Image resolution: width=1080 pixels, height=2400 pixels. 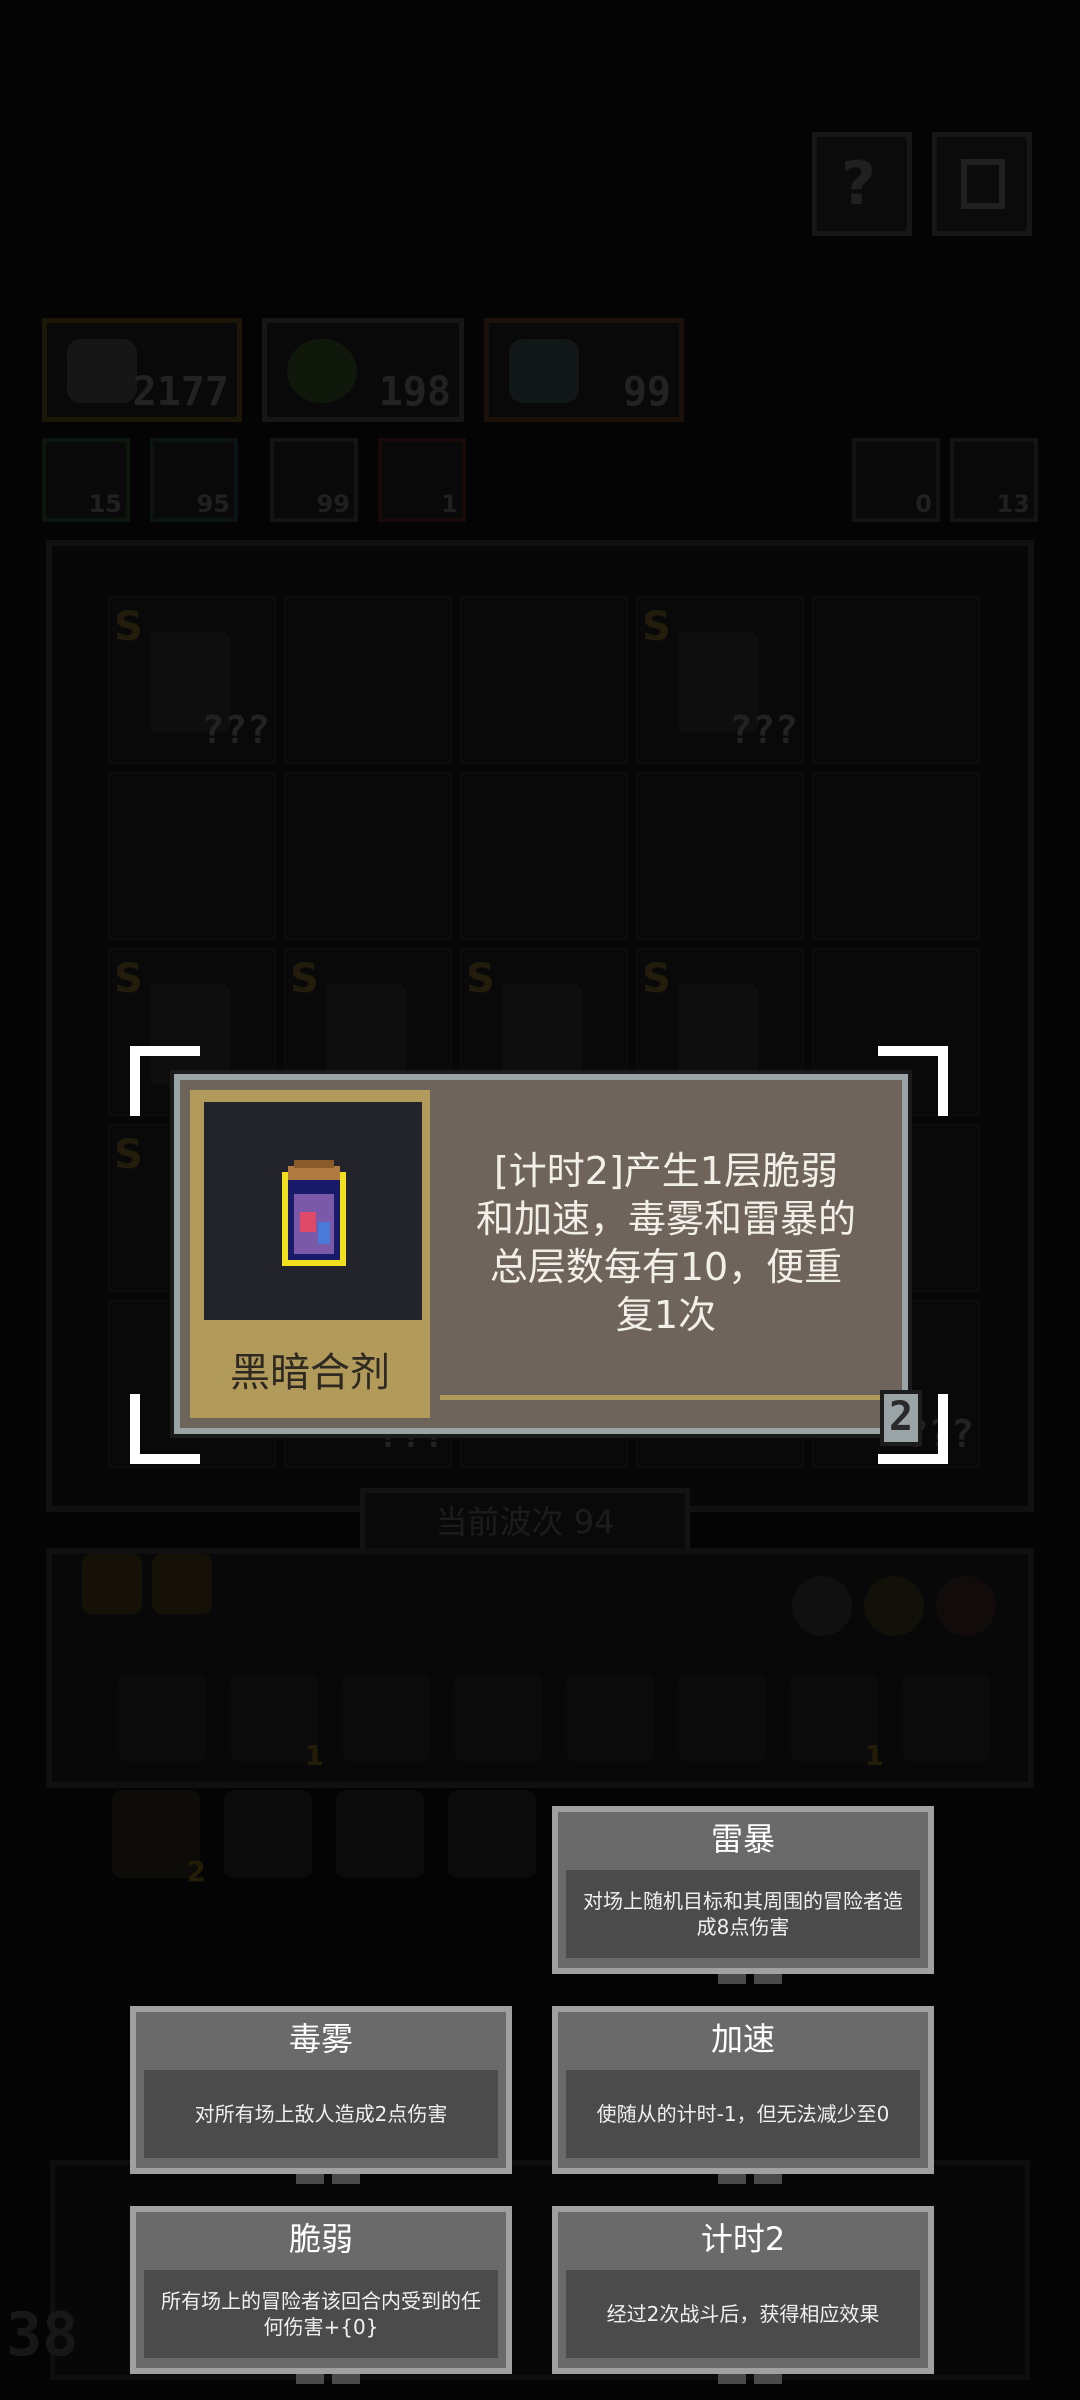 What do you see at coordinates (102, 371) in the screenshot?
I see `shield-arrow-icon` at bounding box center [102, 371].